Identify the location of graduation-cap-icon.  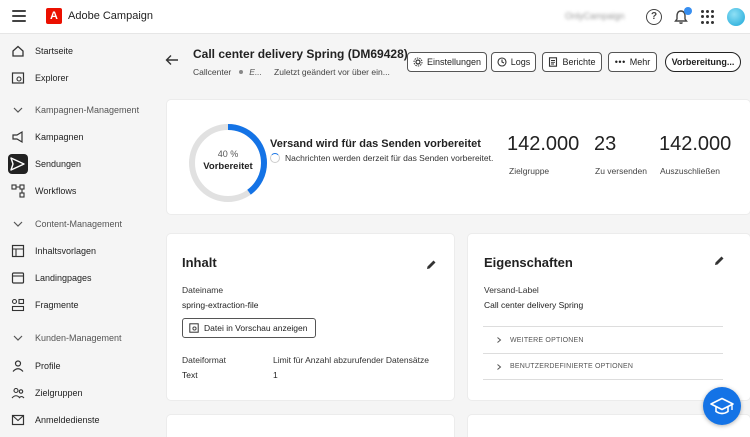
(722, 406).